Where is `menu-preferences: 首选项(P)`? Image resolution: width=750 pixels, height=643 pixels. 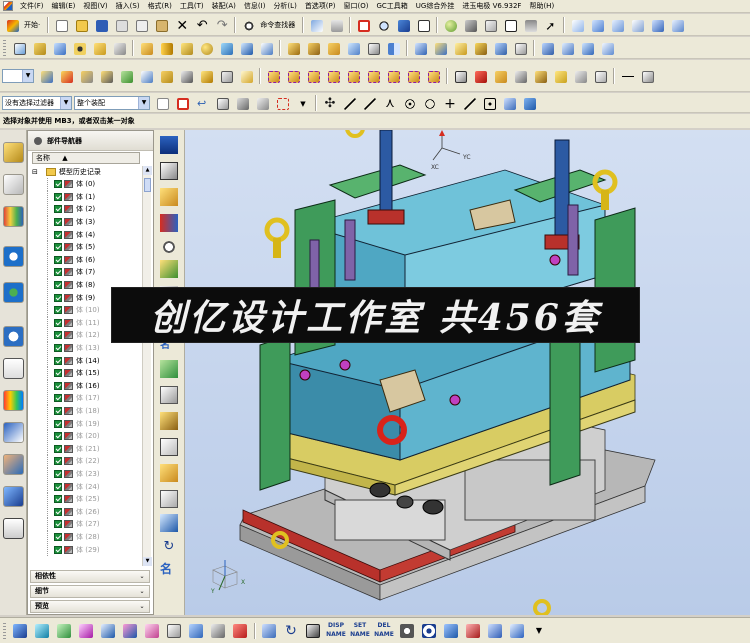 menu-preferences: 首选项(P) is located at coordinates (320, 6).